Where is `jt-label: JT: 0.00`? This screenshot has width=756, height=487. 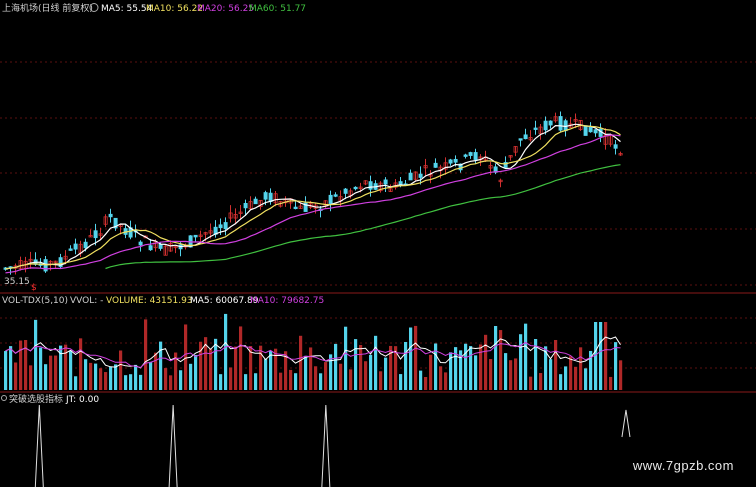 jt-label: JT: 0.00 is located at coordinates (82, 400).